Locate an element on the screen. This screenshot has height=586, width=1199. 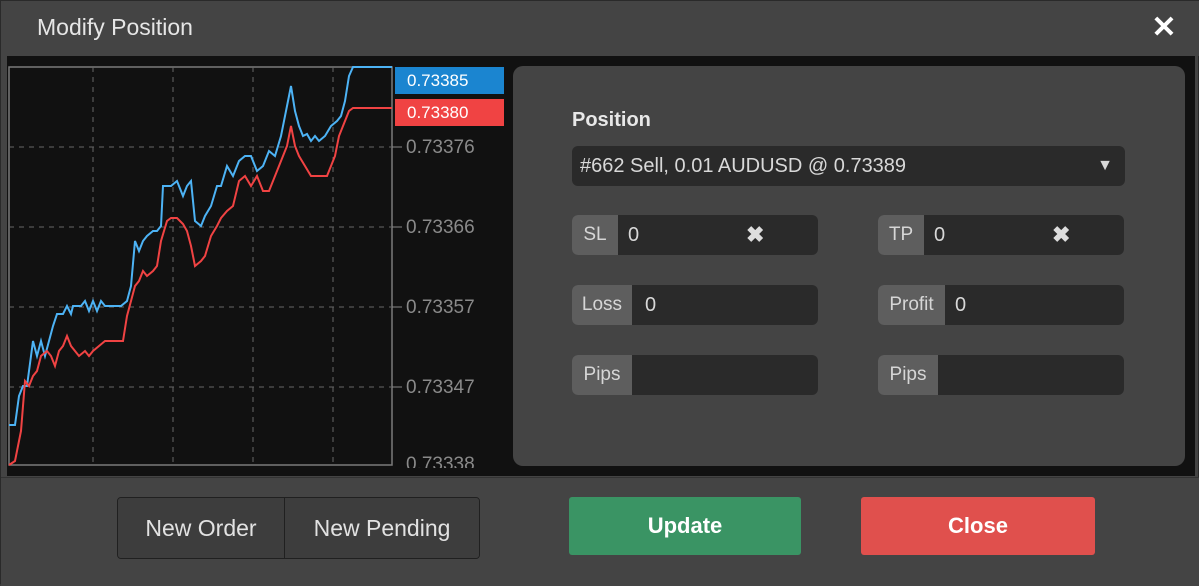
profit-input: 0 is located at coordinates (960, 305).